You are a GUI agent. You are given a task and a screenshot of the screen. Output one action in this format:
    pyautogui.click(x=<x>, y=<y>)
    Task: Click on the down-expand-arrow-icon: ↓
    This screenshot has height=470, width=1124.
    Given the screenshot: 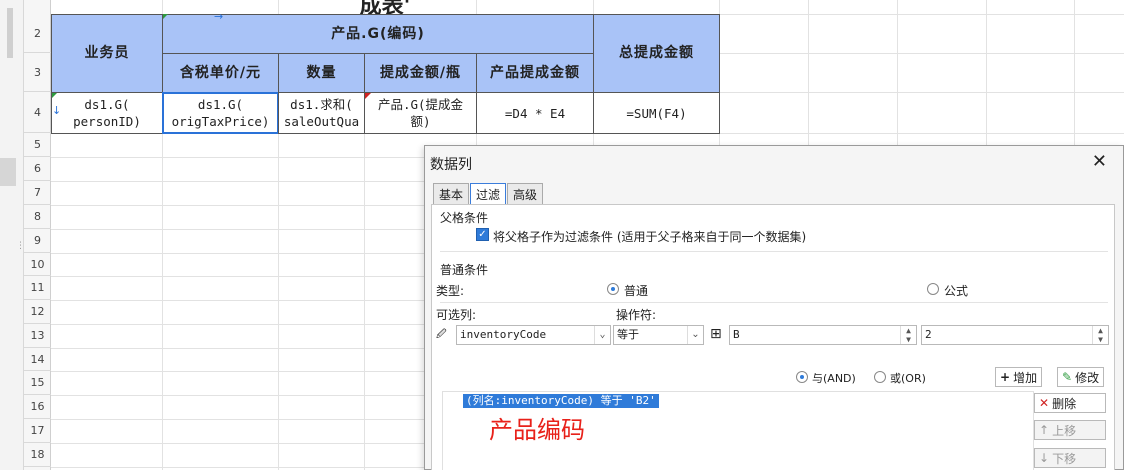 What is the action you would take?
    pyautogui.click(x=57, y=110)
    